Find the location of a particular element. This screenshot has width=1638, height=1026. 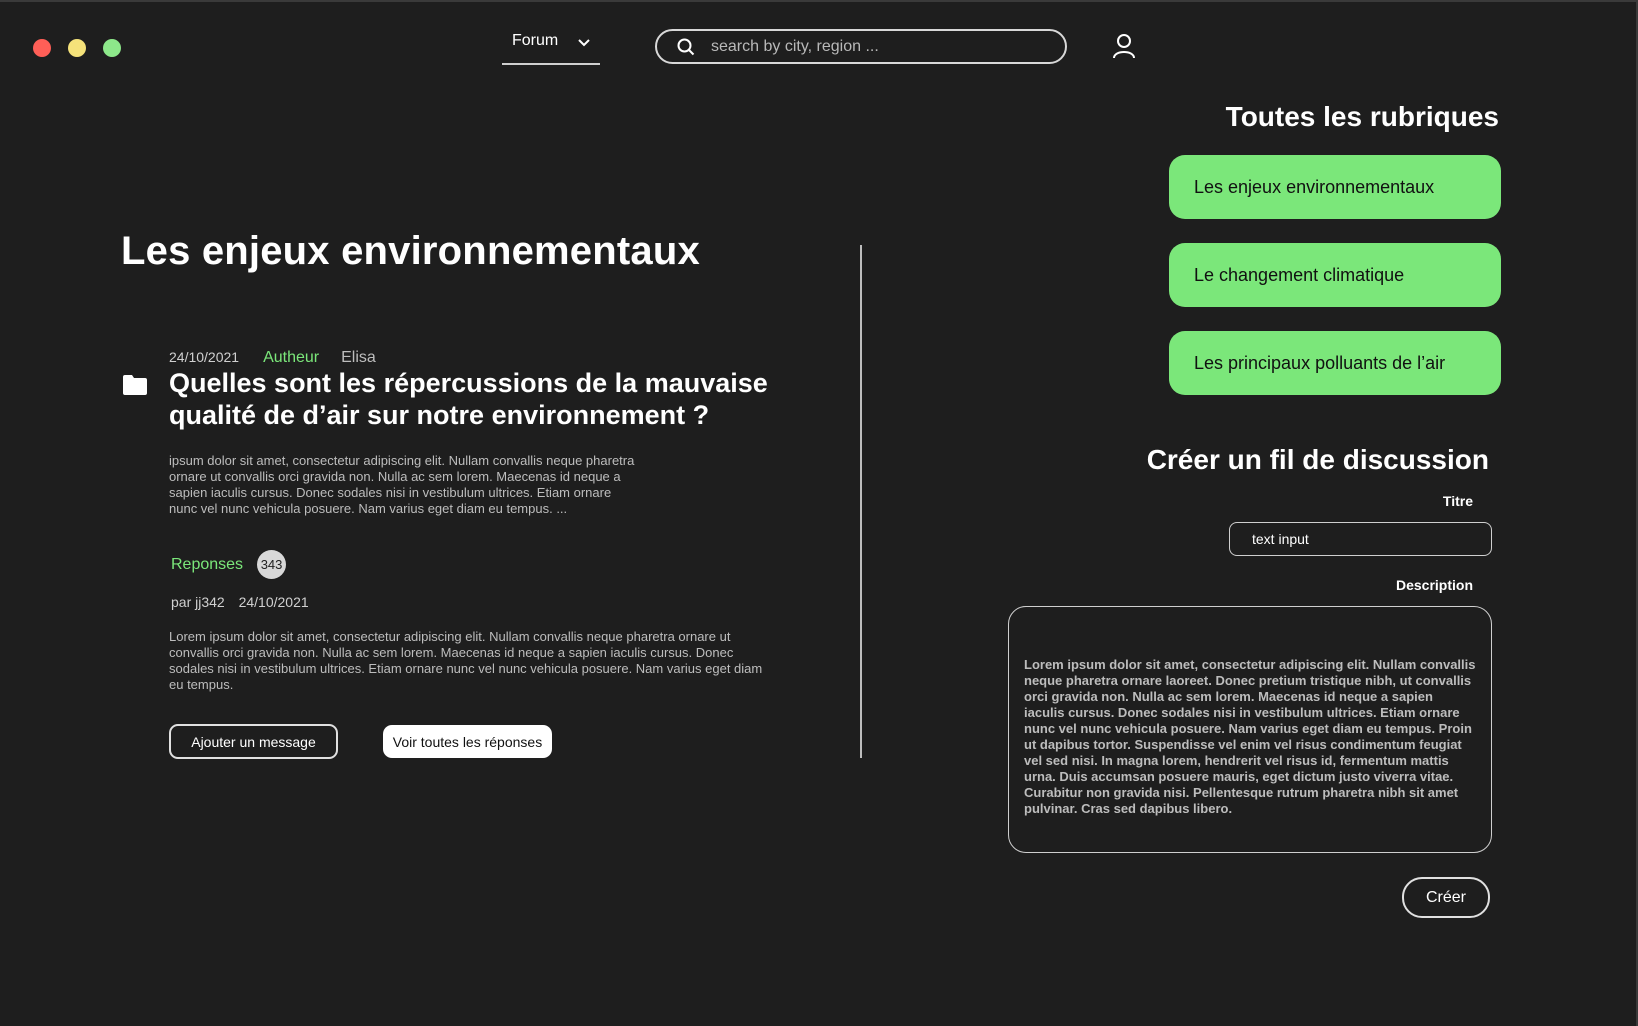

search-icon is located at coordinates (686, 46).